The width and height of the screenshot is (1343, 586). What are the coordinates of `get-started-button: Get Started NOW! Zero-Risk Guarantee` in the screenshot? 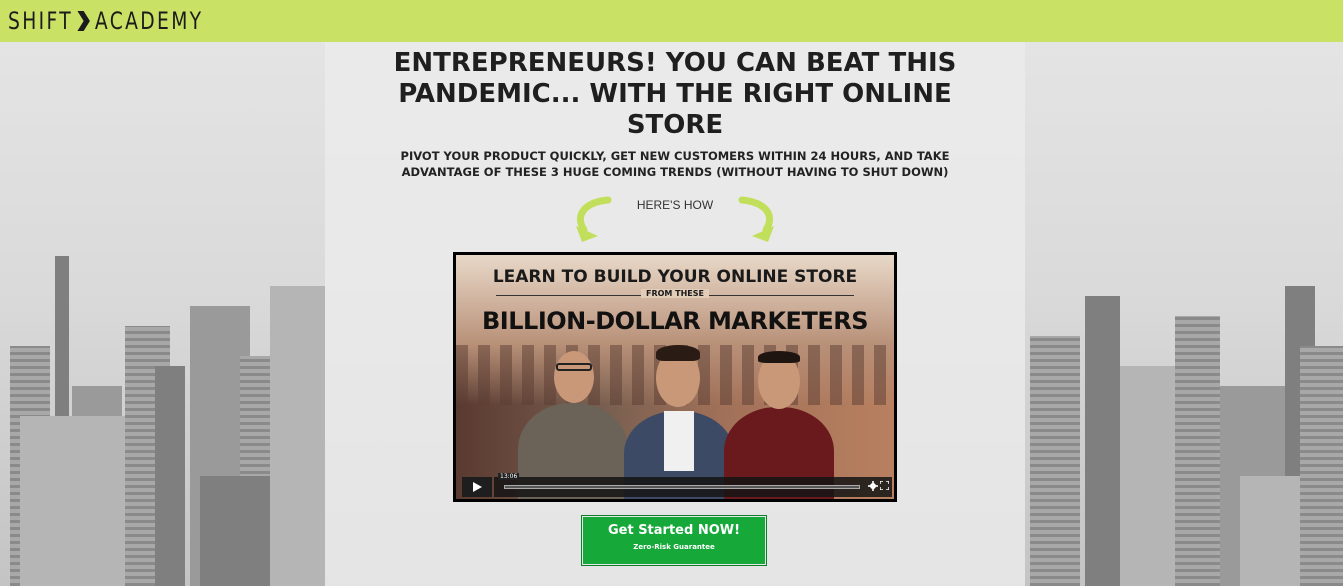 It's located at (674, 540).